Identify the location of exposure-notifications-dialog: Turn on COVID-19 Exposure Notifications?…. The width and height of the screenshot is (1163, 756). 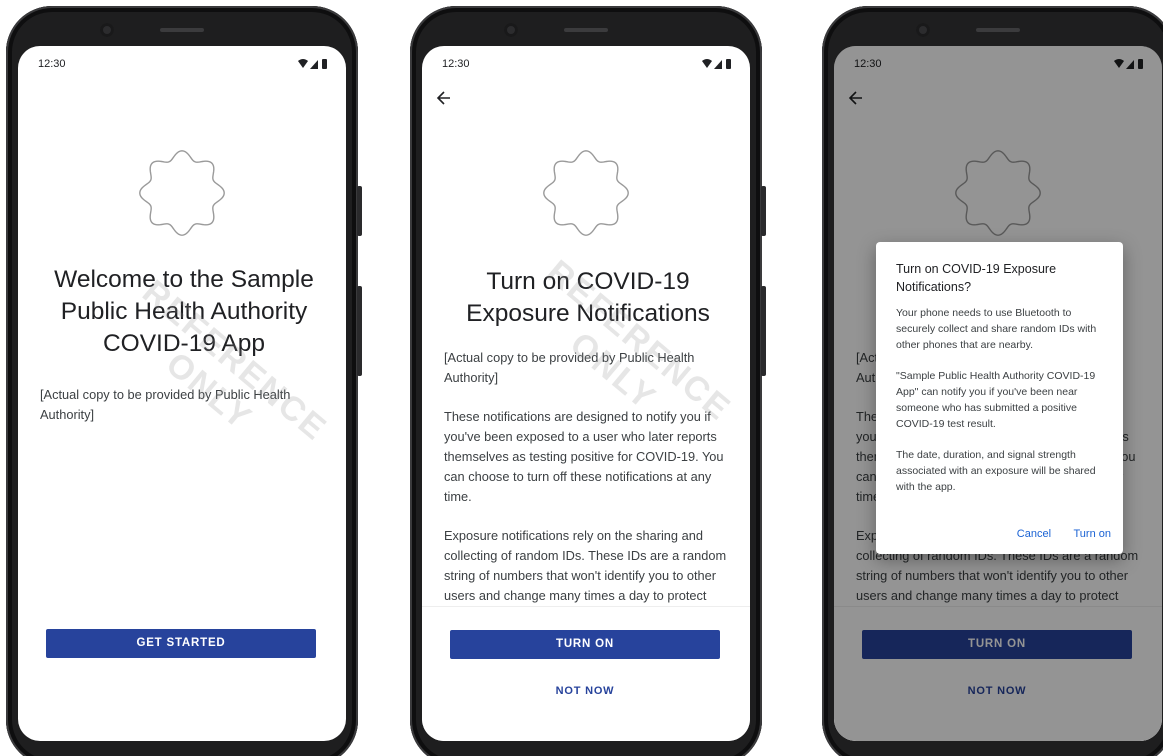
(999, 398).